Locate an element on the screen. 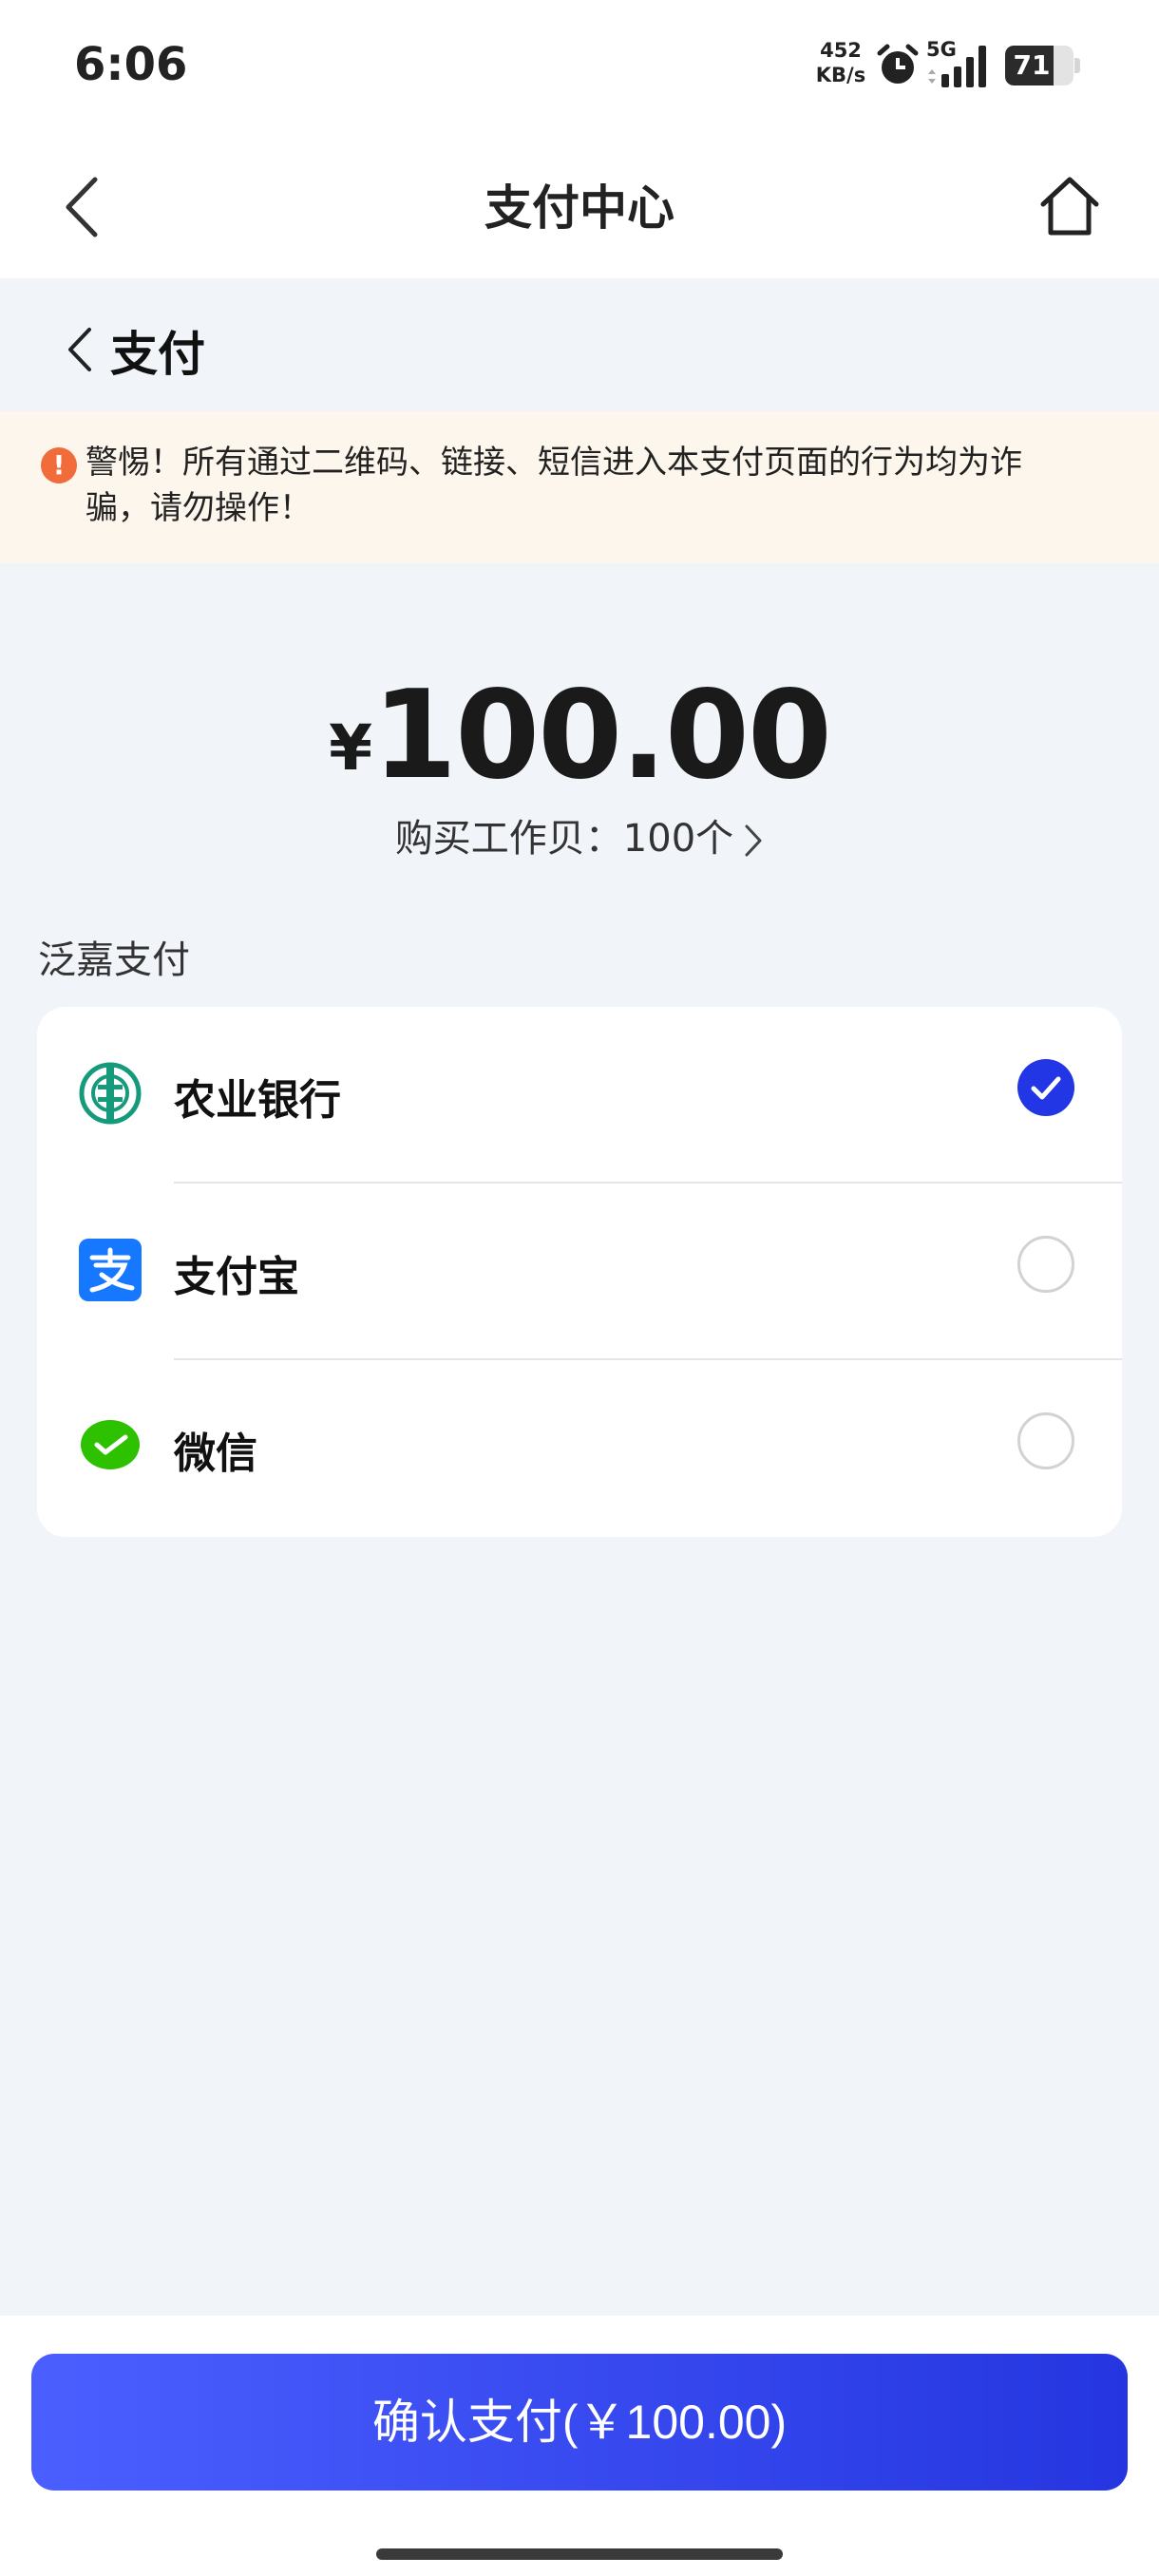  check-icon is located at coordinates (1046, 1088).